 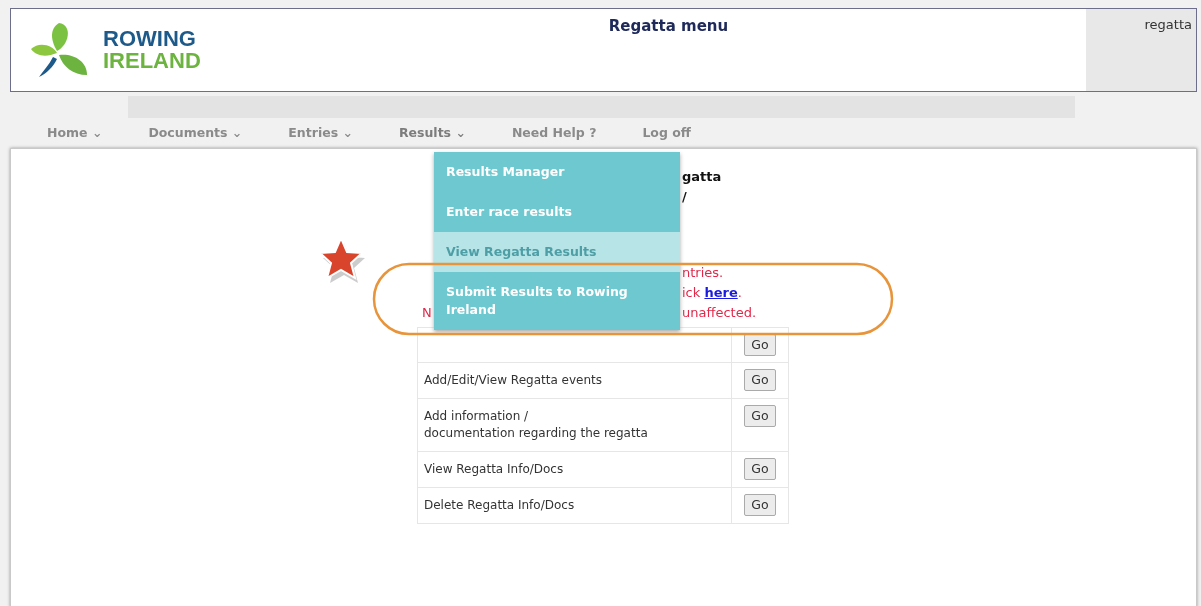 I want to click on dropdown-item: Submit Results to Rowing Ireland, so click(x=557, y=301).